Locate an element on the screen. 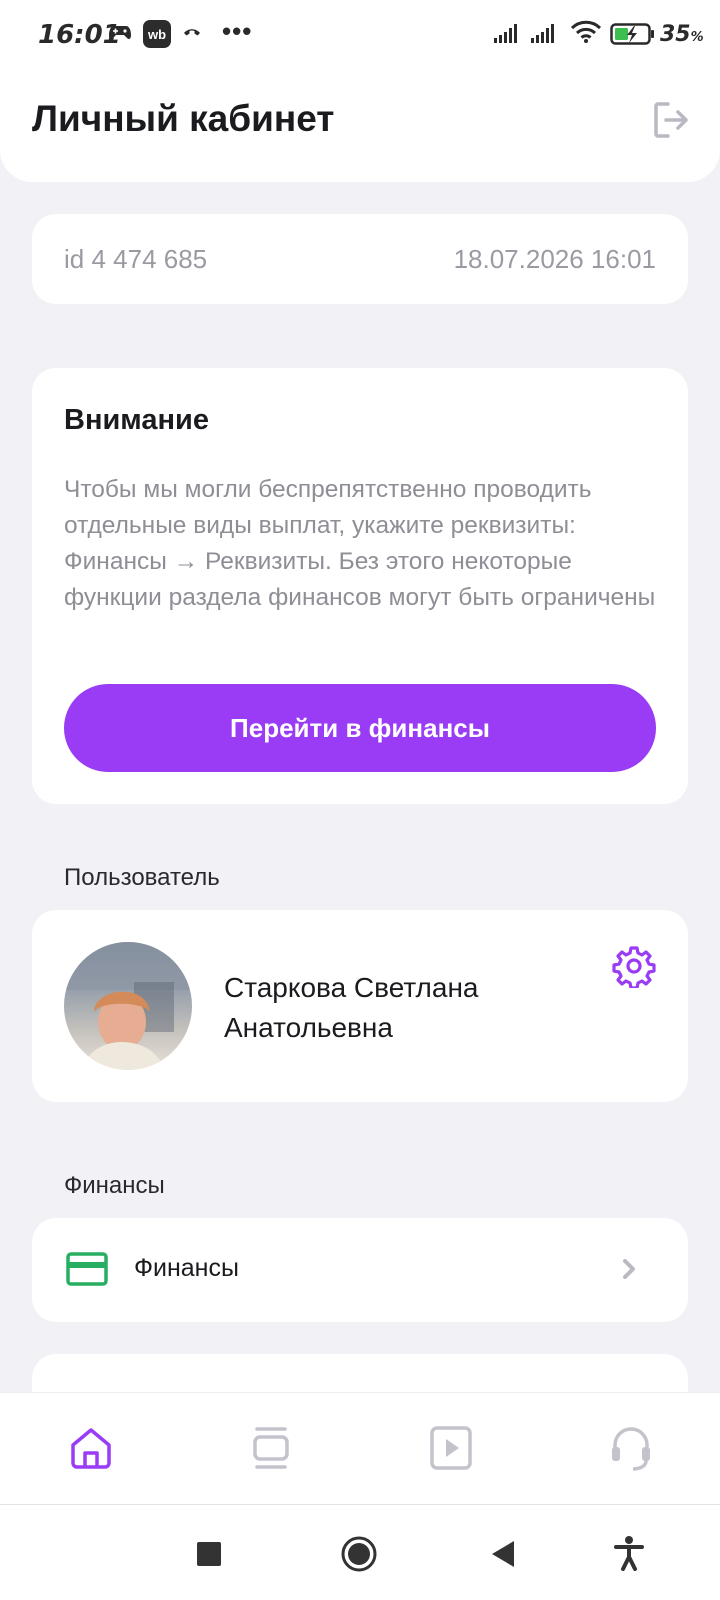  current-datetime: 18.07.2026 16:01 is located at coordinates (554, 259).